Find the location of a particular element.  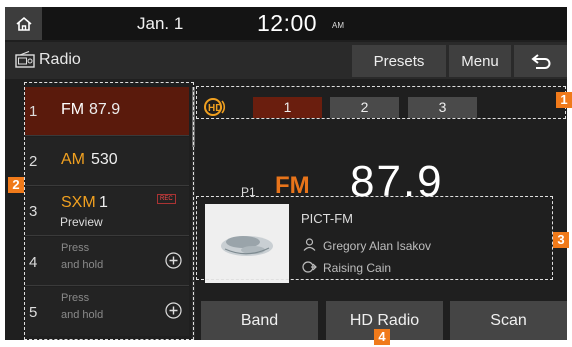

status-ampm: AM is located at coordinates (338, 25).